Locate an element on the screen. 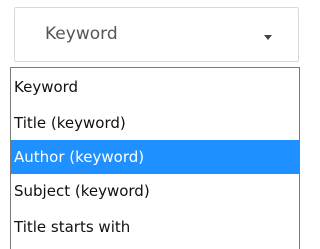 The height and width of the screenshot is (249, 320). chevron-down-icon is located at coordinates (268, 37).